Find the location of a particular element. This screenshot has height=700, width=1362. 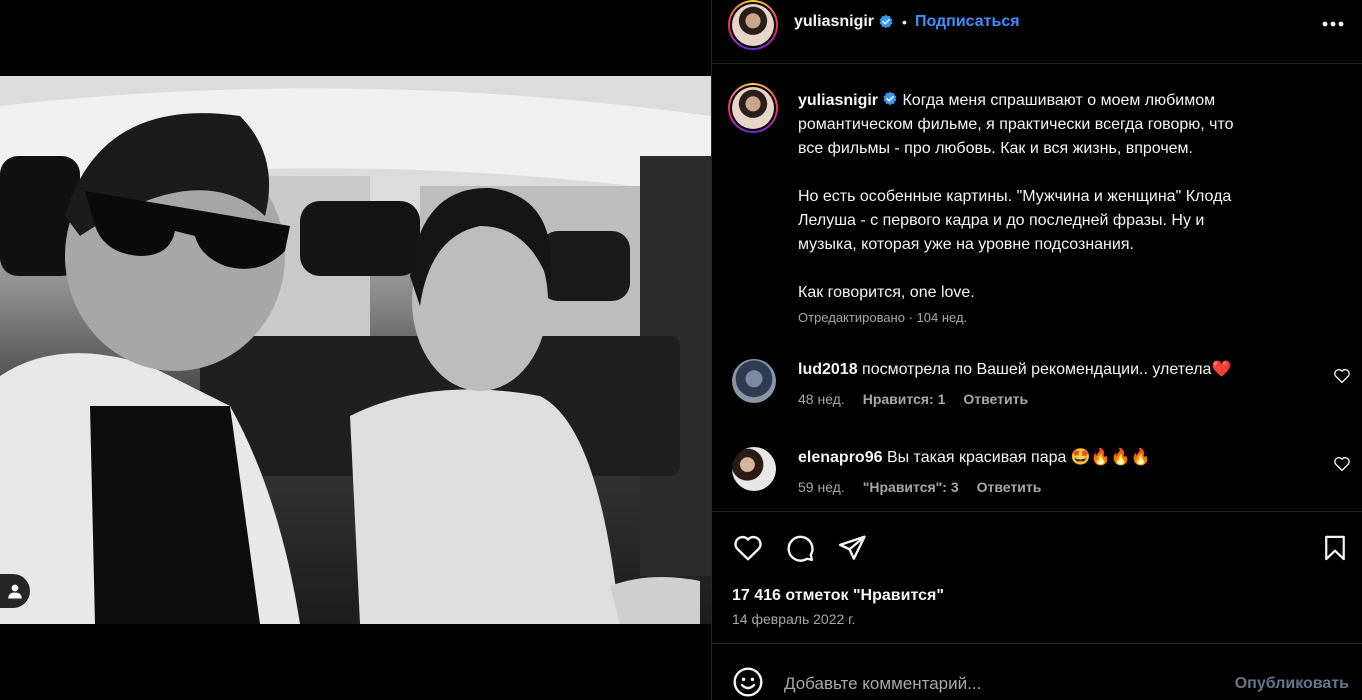

comment-button is located at coordinates (800, 548).